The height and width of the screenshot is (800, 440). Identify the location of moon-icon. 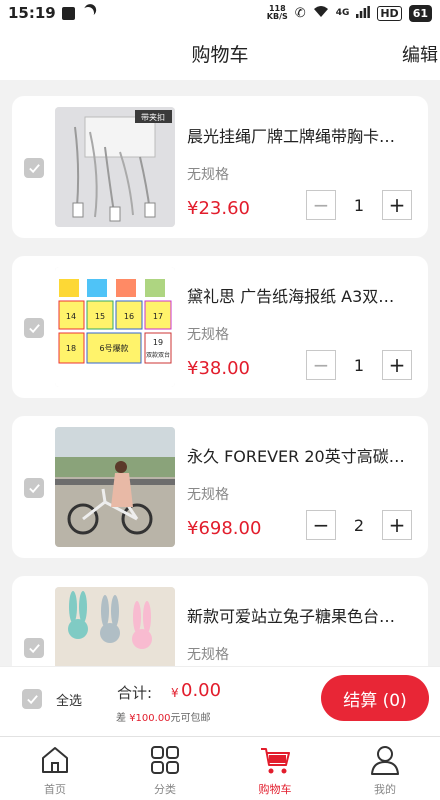
(87, 12).